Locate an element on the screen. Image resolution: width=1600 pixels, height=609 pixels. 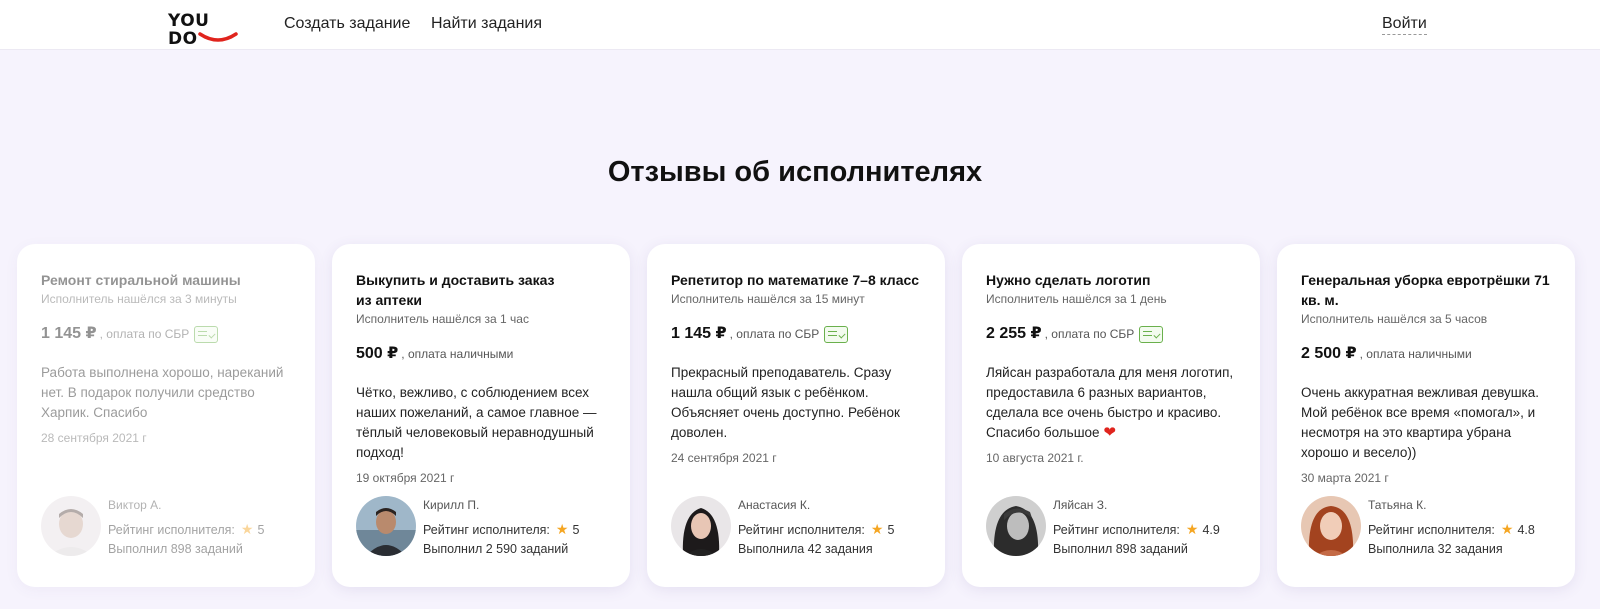
price-row: 2 255 ₽ , оплата по СБР is located at coordinates (1111, 334).